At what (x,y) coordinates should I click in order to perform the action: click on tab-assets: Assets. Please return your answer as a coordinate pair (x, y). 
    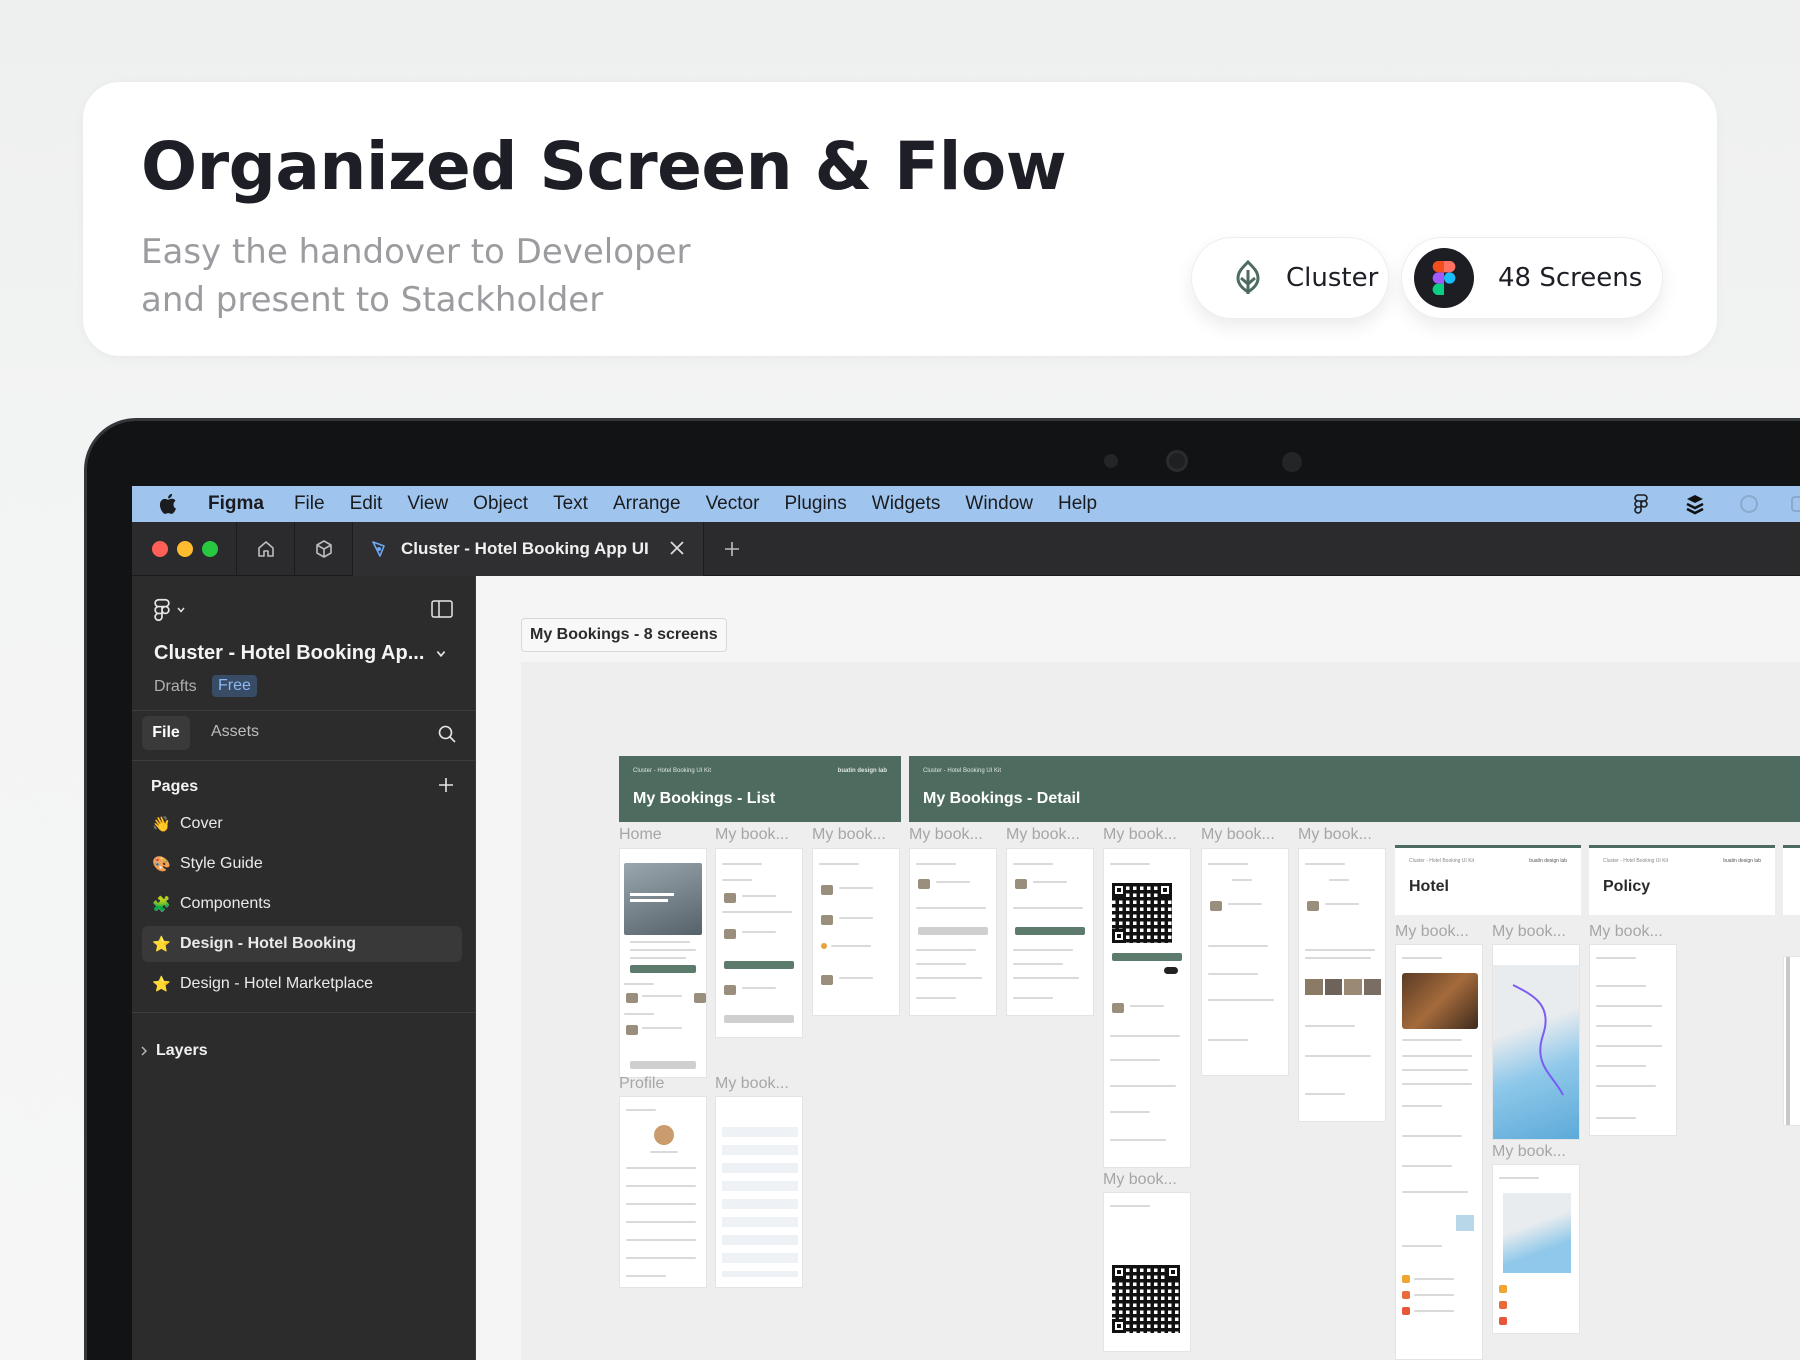
    Looking at the image, I should click on (235, 732).